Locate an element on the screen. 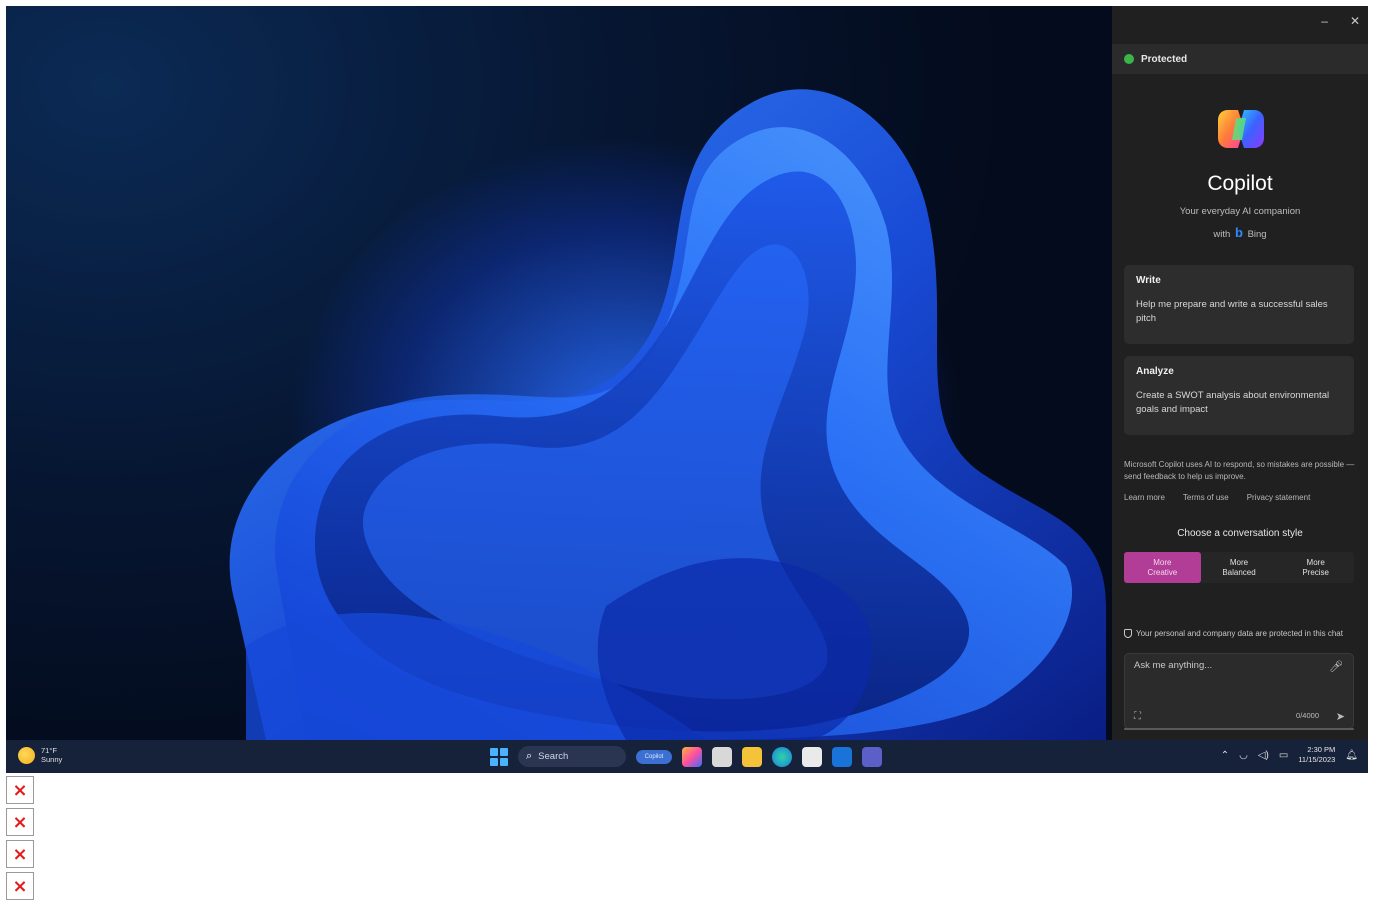 The width and height of the screenshot is (1373, 900). style-creative-button: More Creative is located at coordinates (1162, 567).